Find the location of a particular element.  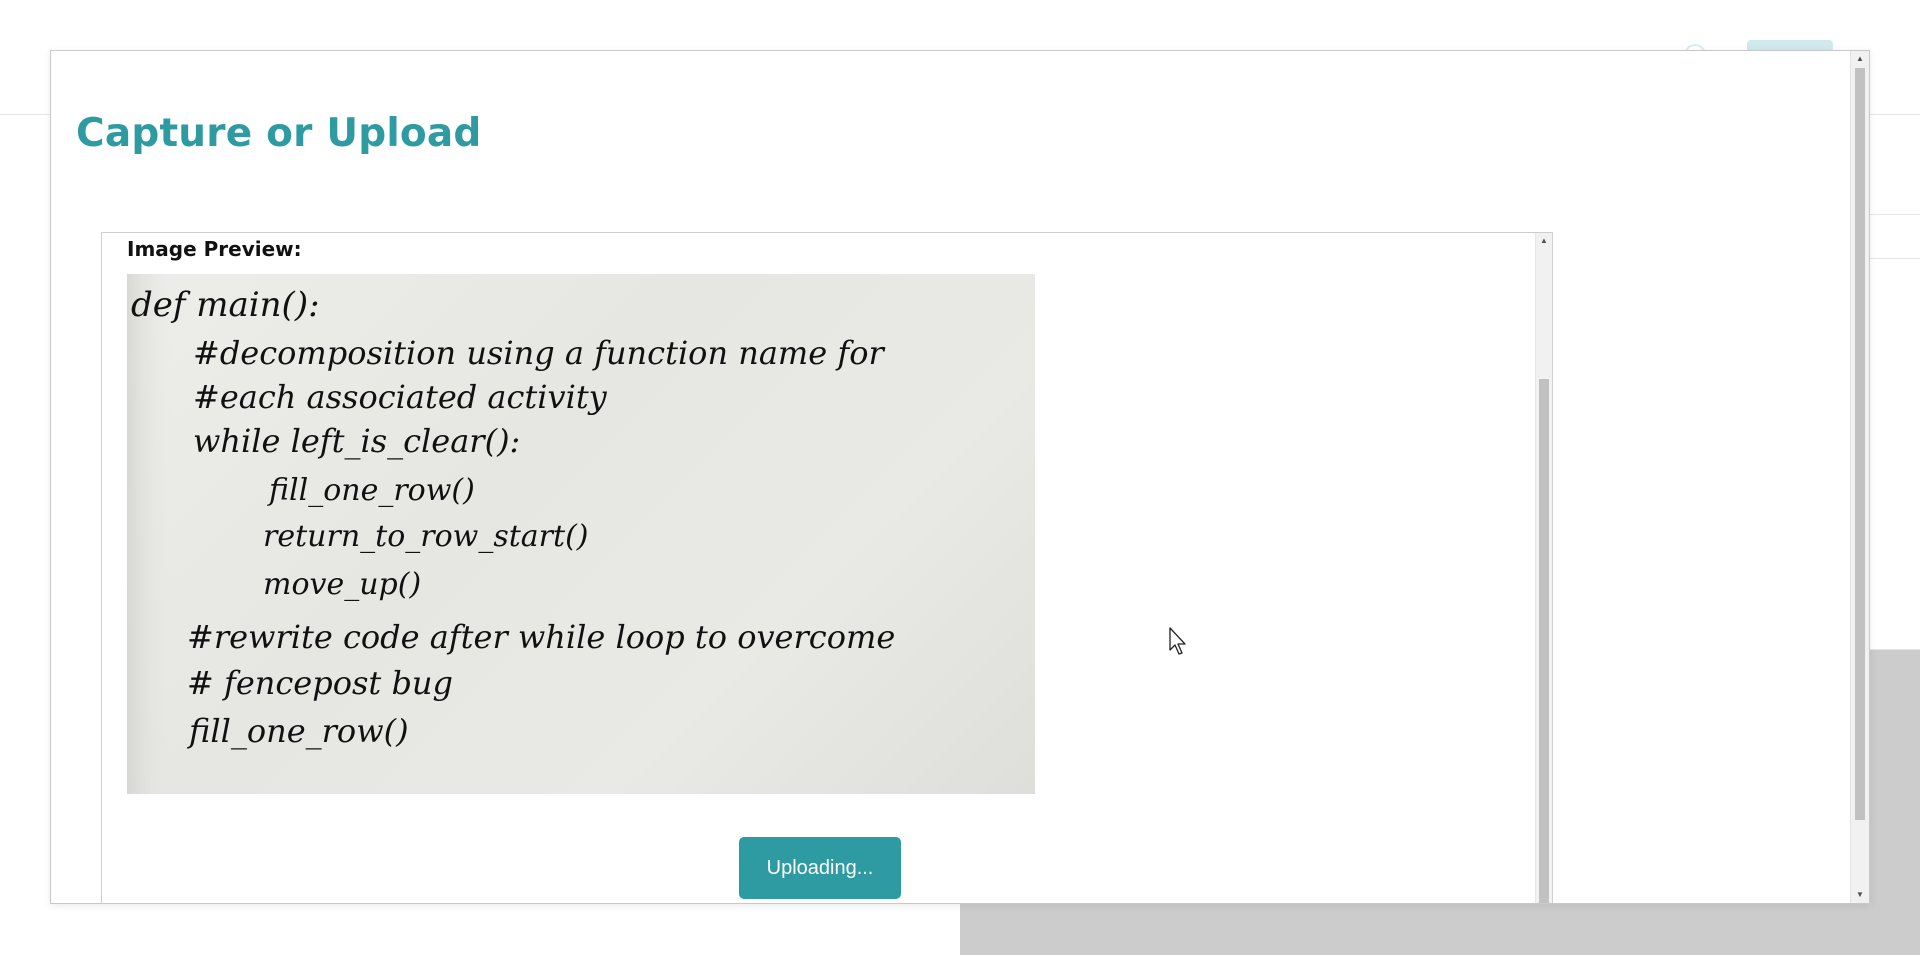

modal-scrollbar-thumb is located at coordinates (1860, 444).